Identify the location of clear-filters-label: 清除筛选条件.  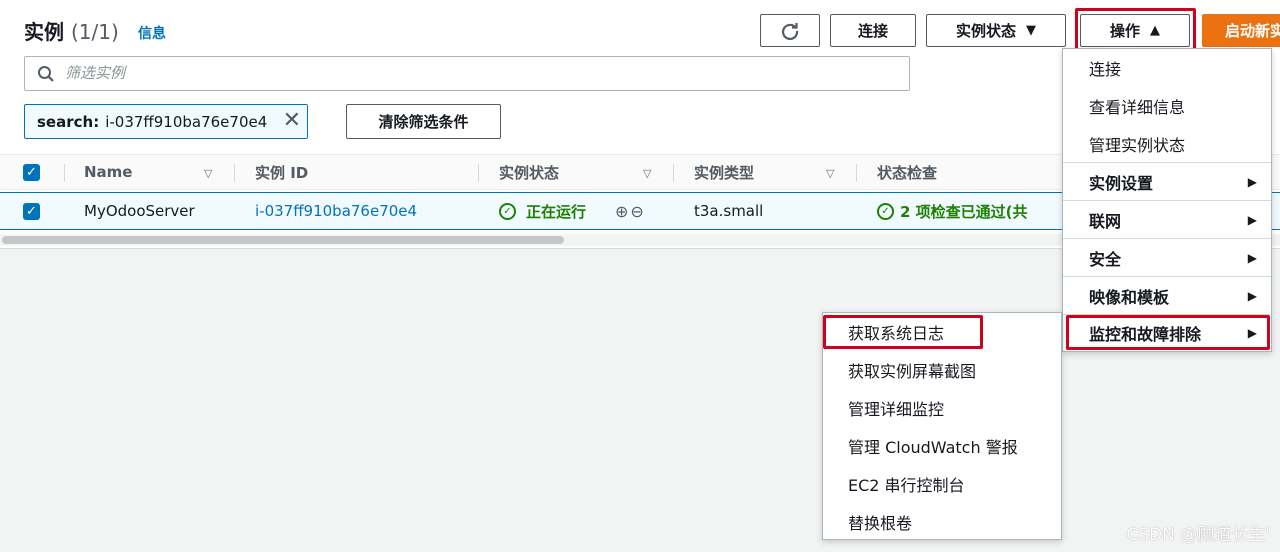
(423, 122).